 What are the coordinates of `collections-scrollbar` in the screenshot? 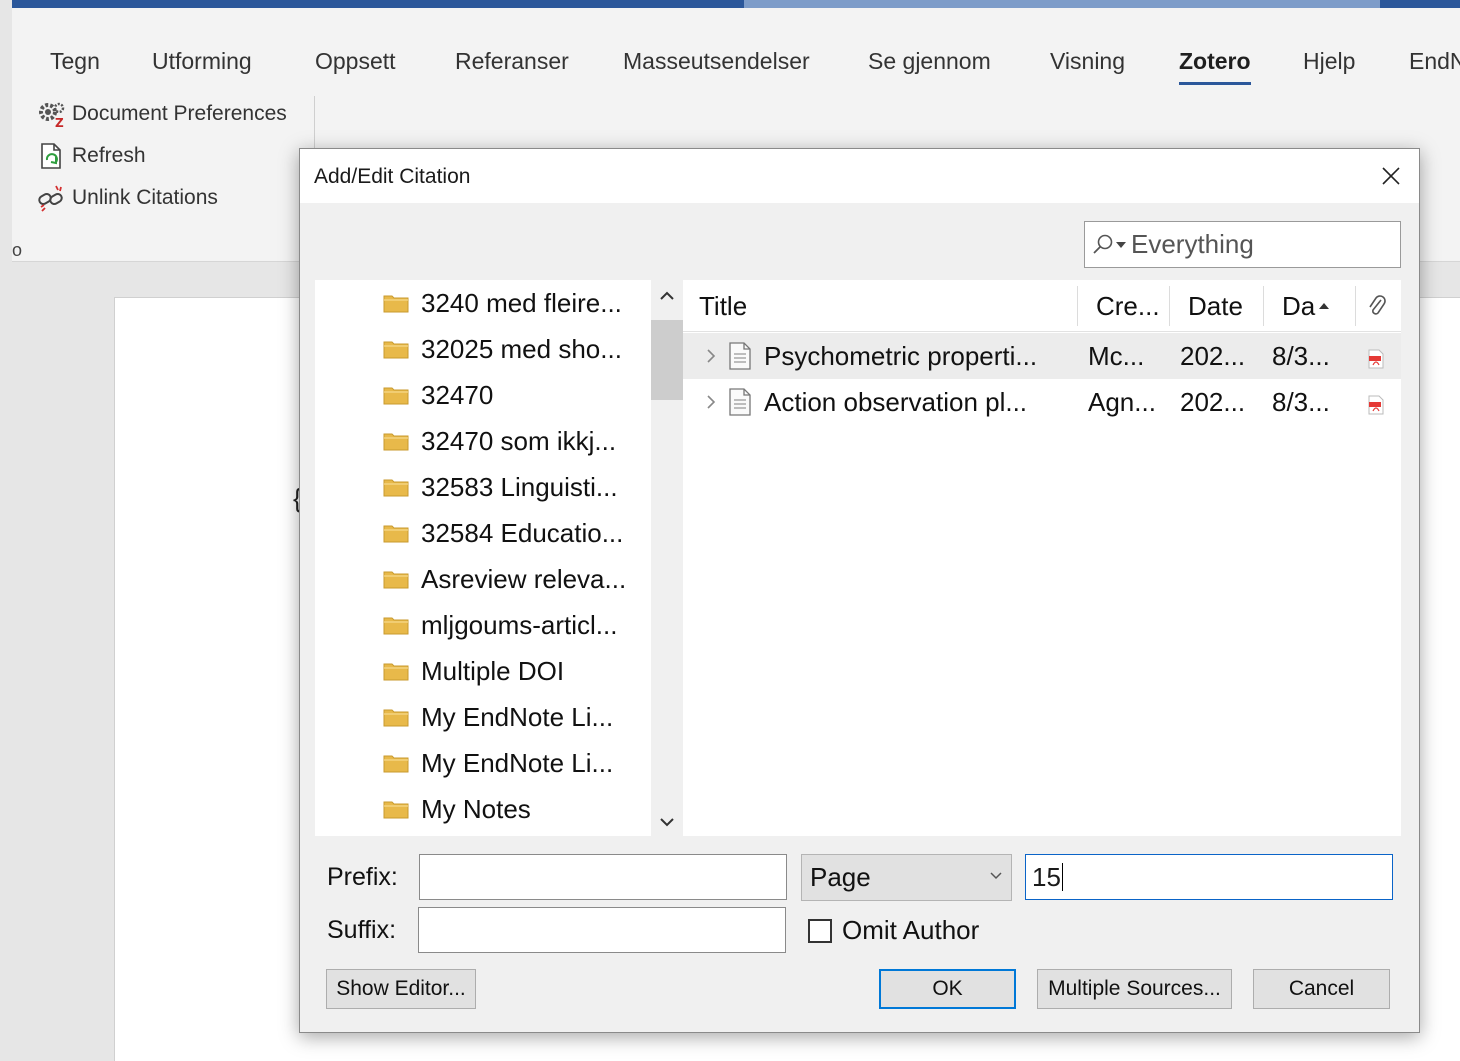 It's located at (667, 558).